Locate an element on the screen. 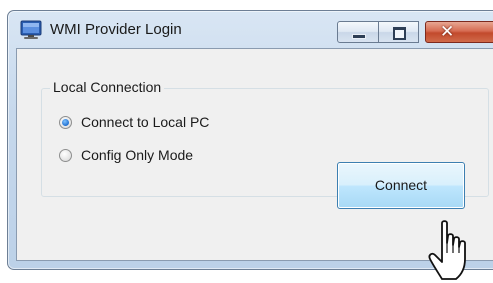 This screenshot has width=493, height=283. group-label: Local Connection is located at coordinates (107, 87).